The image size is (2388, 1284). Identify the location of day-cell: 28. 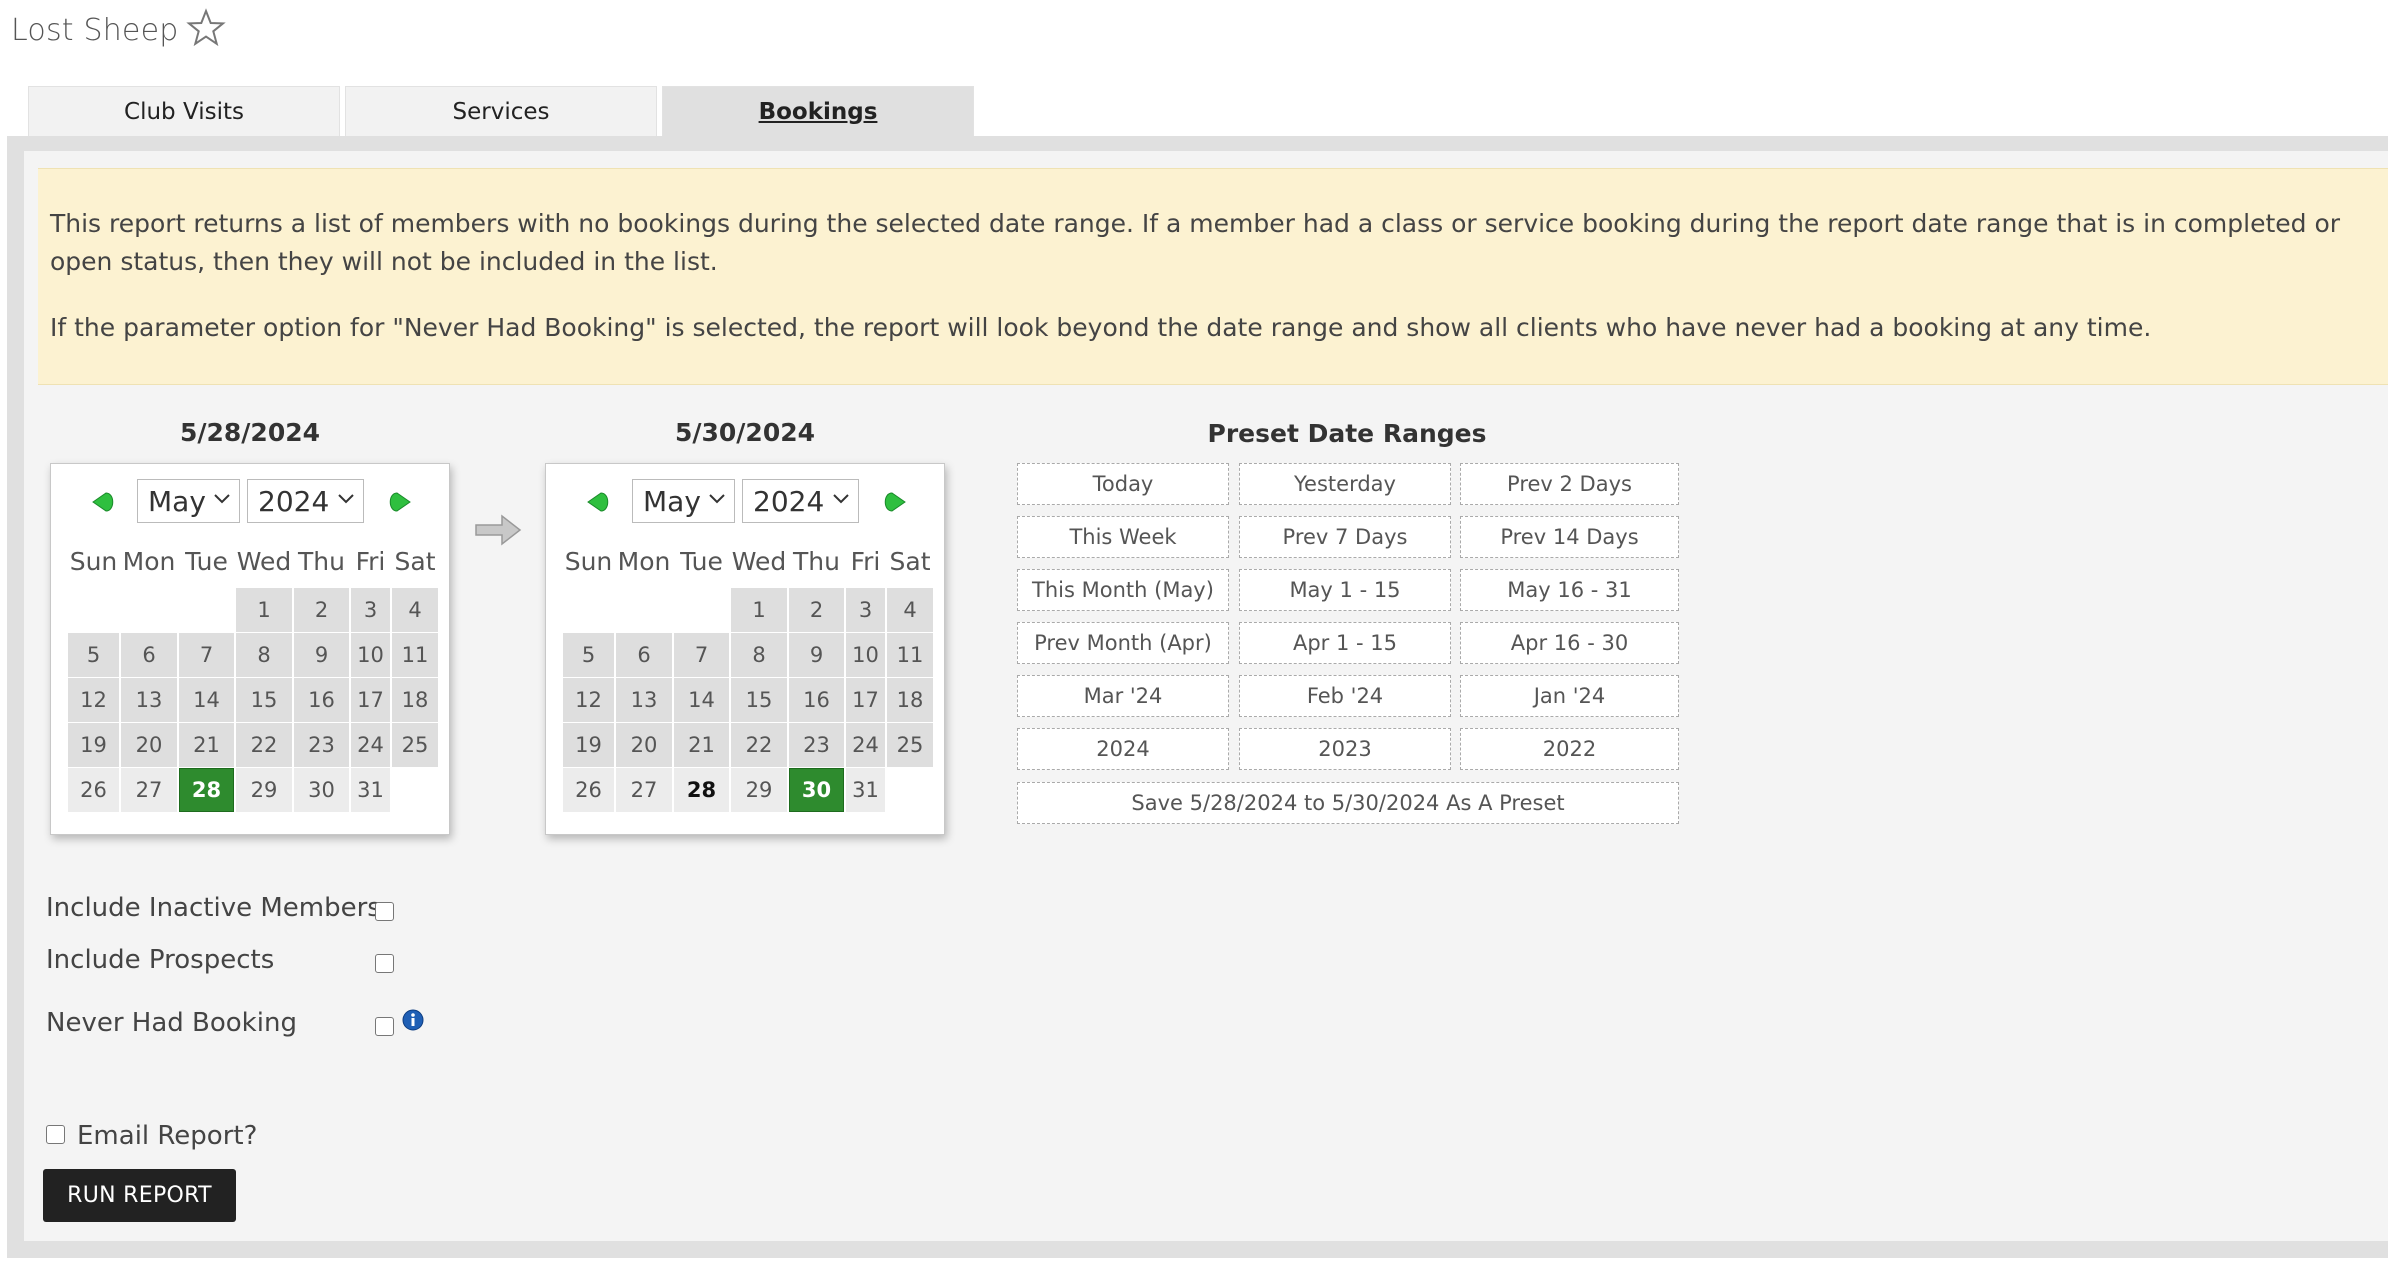
(701, 790).